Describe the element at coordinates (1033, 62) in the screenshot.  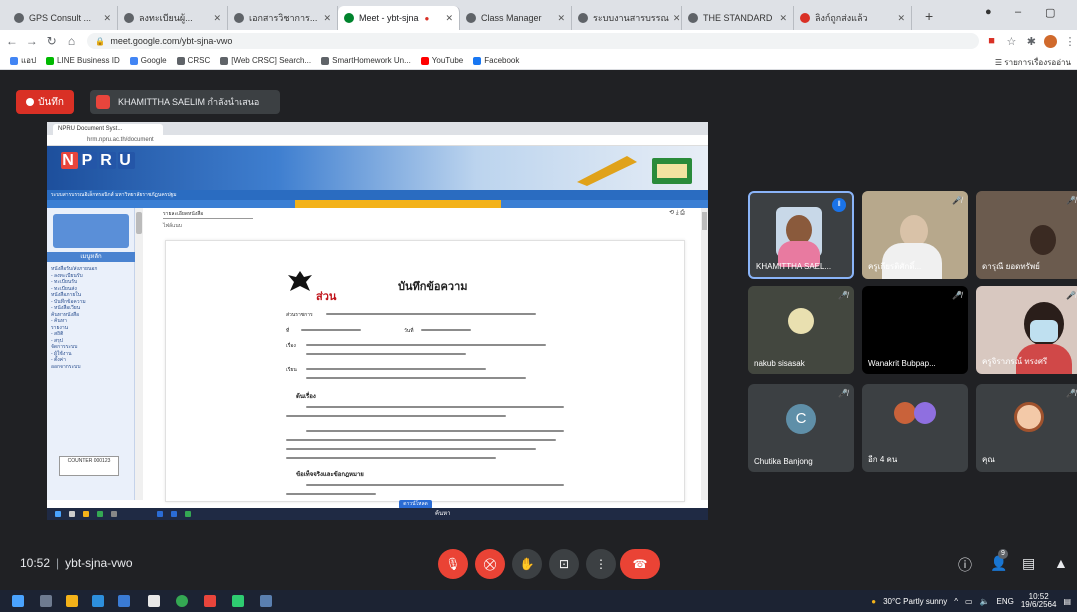
I see `reading-list: ☰ รายการเรื่องรออ่าน` at that location.